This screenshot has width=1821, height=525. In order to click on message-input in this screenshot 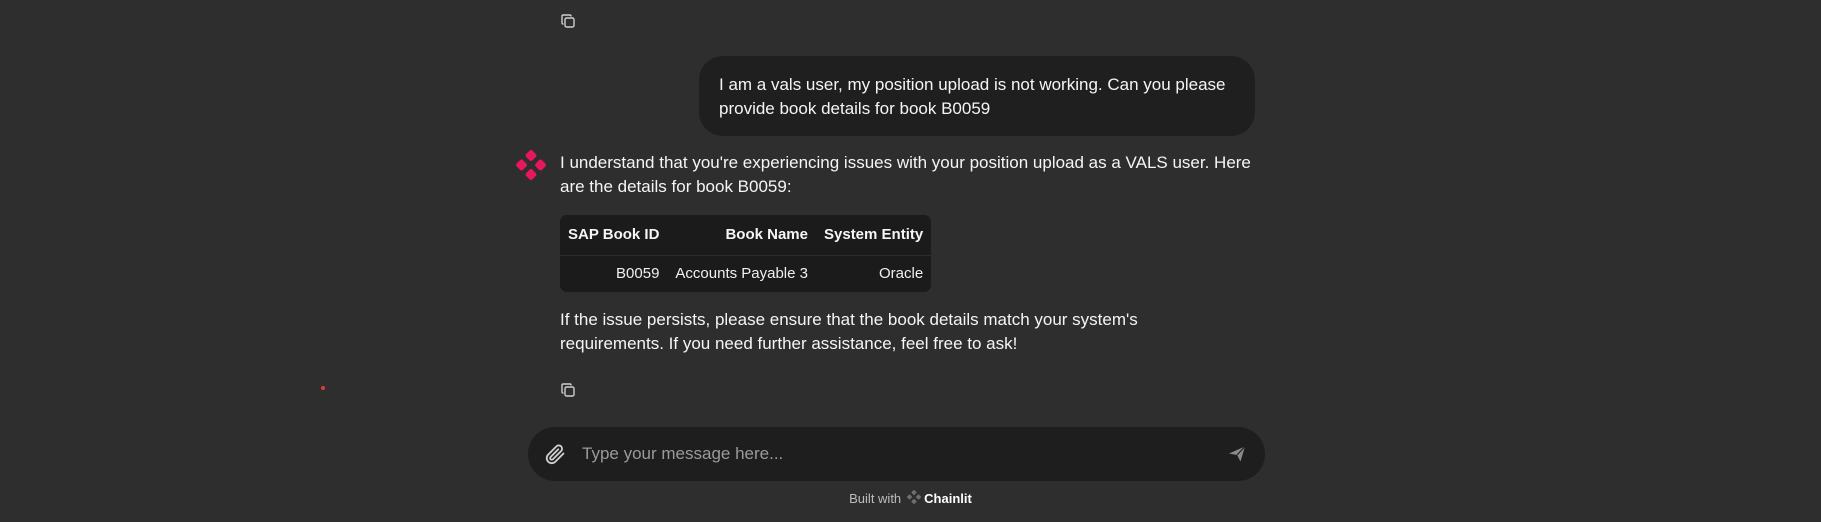, I will do `click(882, 454)`.